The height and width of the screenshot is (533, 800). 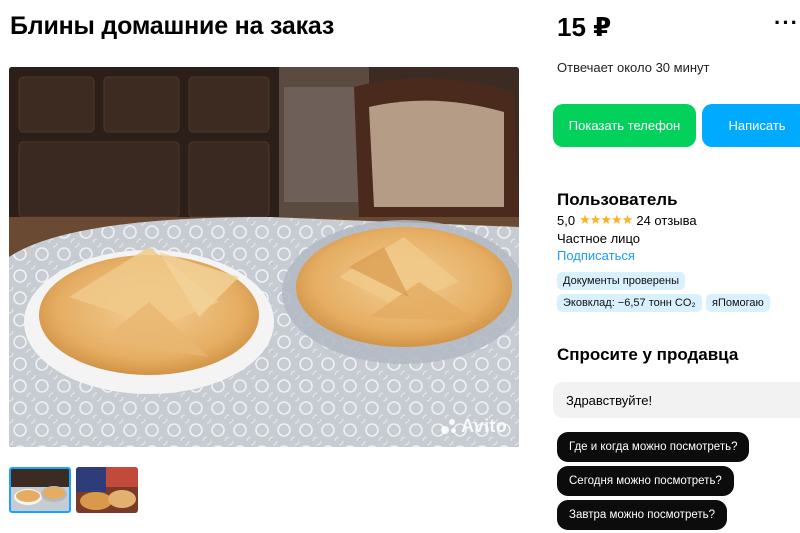 What do you see at coordinates (598, 238) in the screenshot?
I see `seller-type: Частное лицо` at bounding box center [598, 238].